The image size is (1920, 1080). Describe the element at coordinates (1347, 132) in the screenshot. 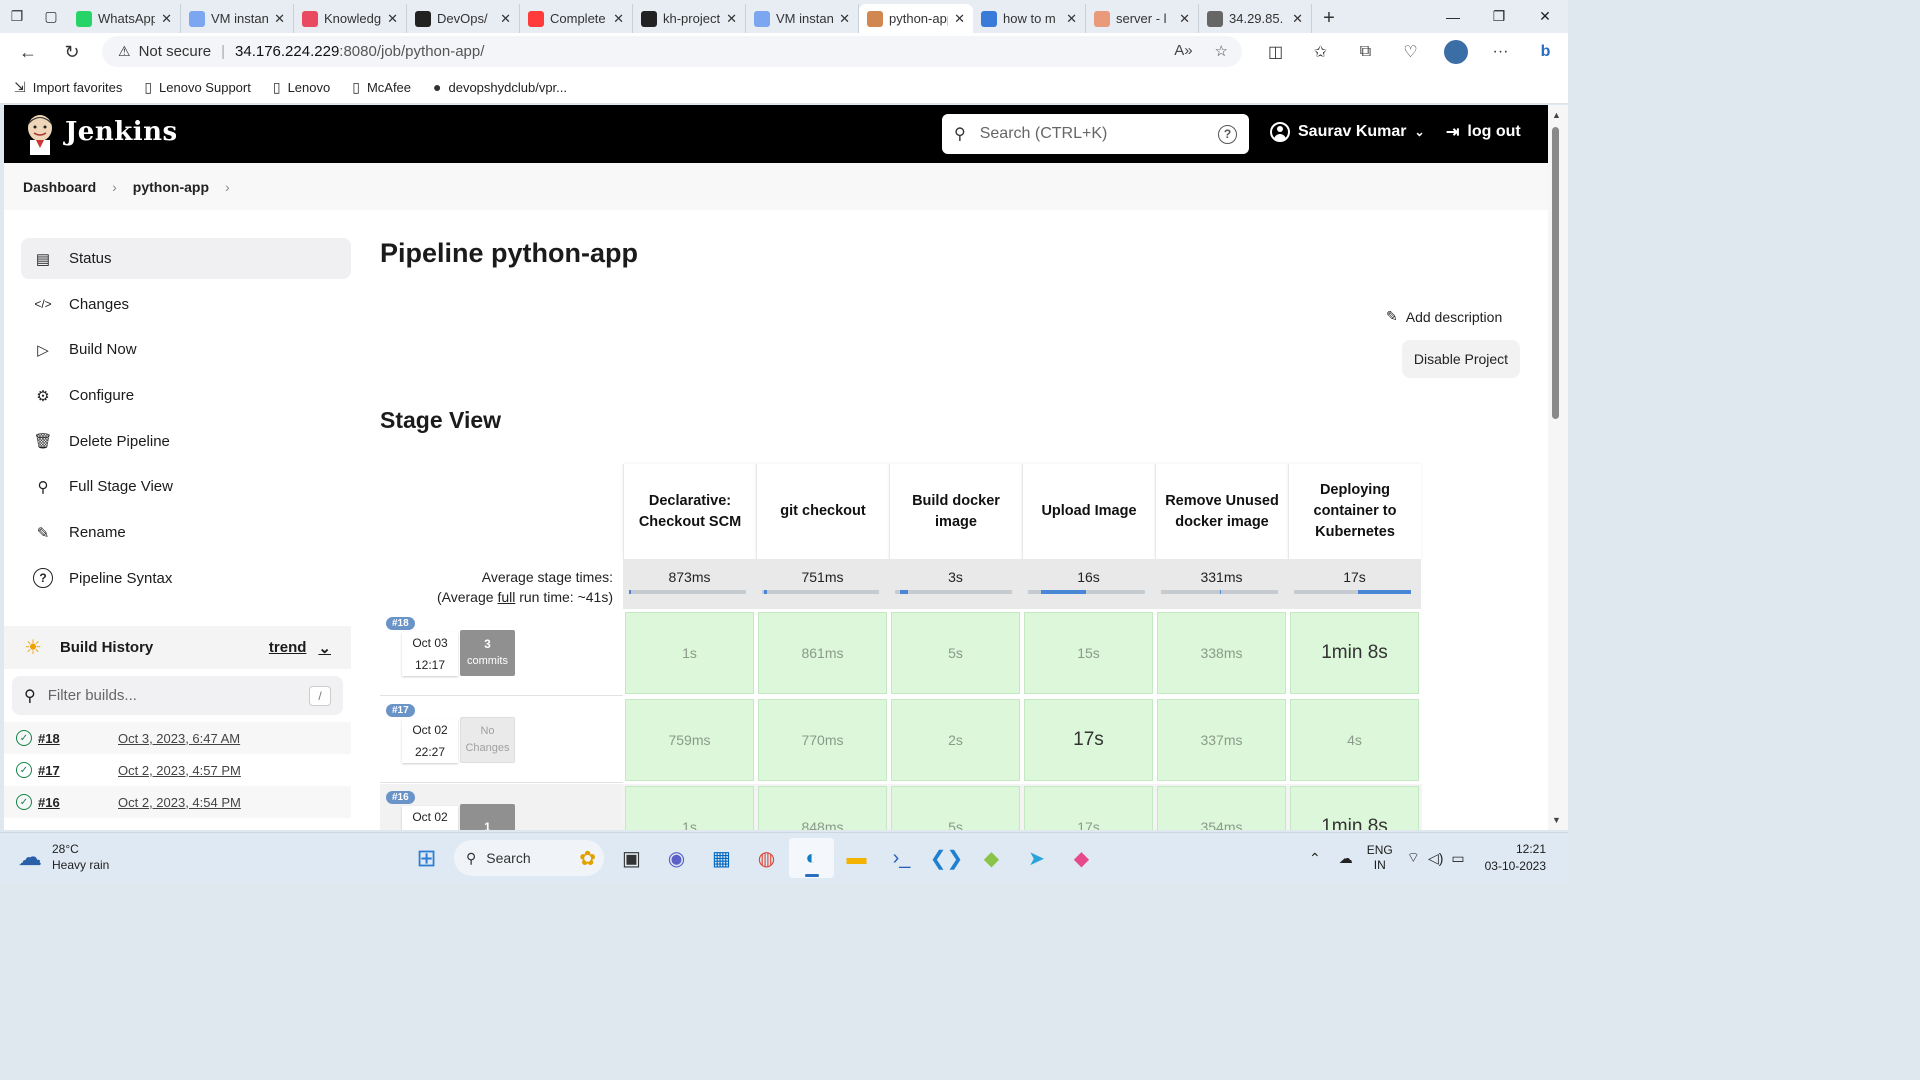

I see `user-menu: Saurav Kumar ⌄` at that location.